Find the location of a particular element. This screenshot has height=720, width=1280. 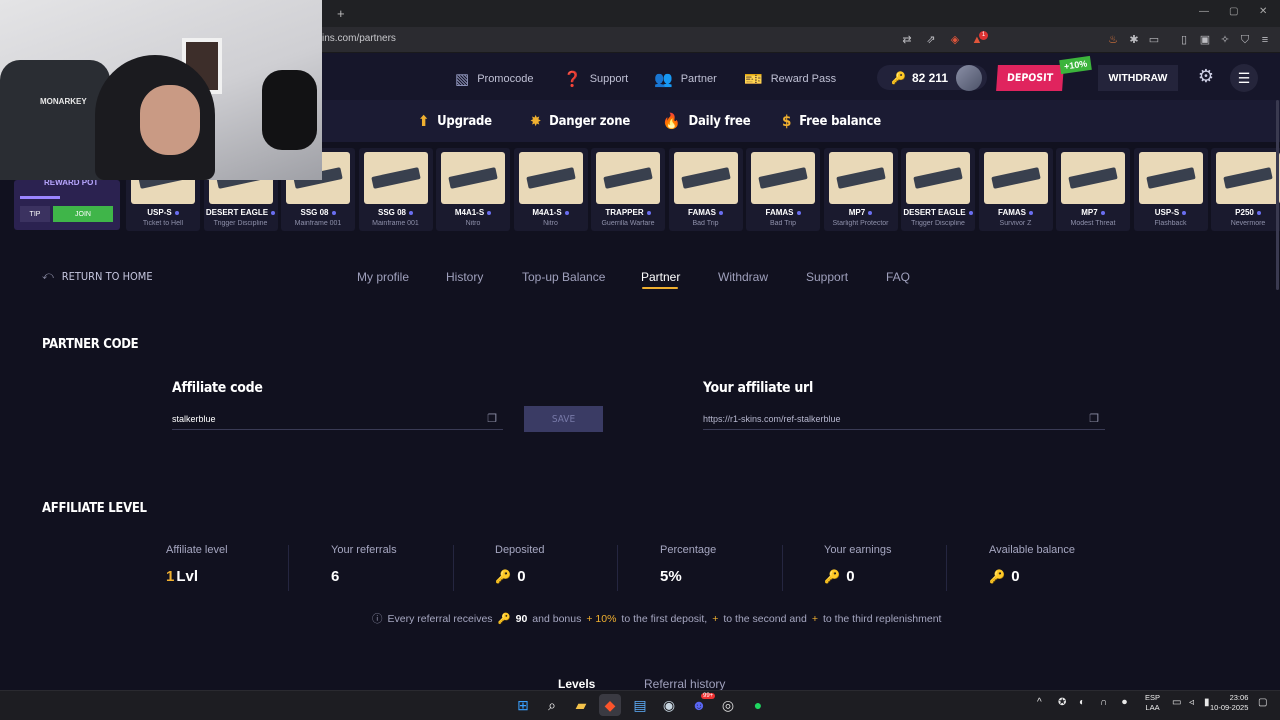

copy-url-icon: ❐ is located at coordinates (1094, 418).